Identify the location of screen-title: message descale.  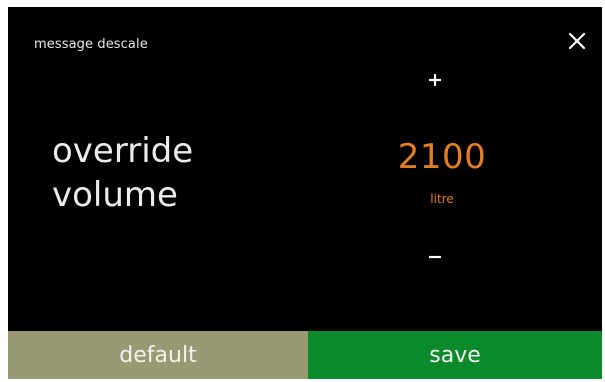
(91, 44).